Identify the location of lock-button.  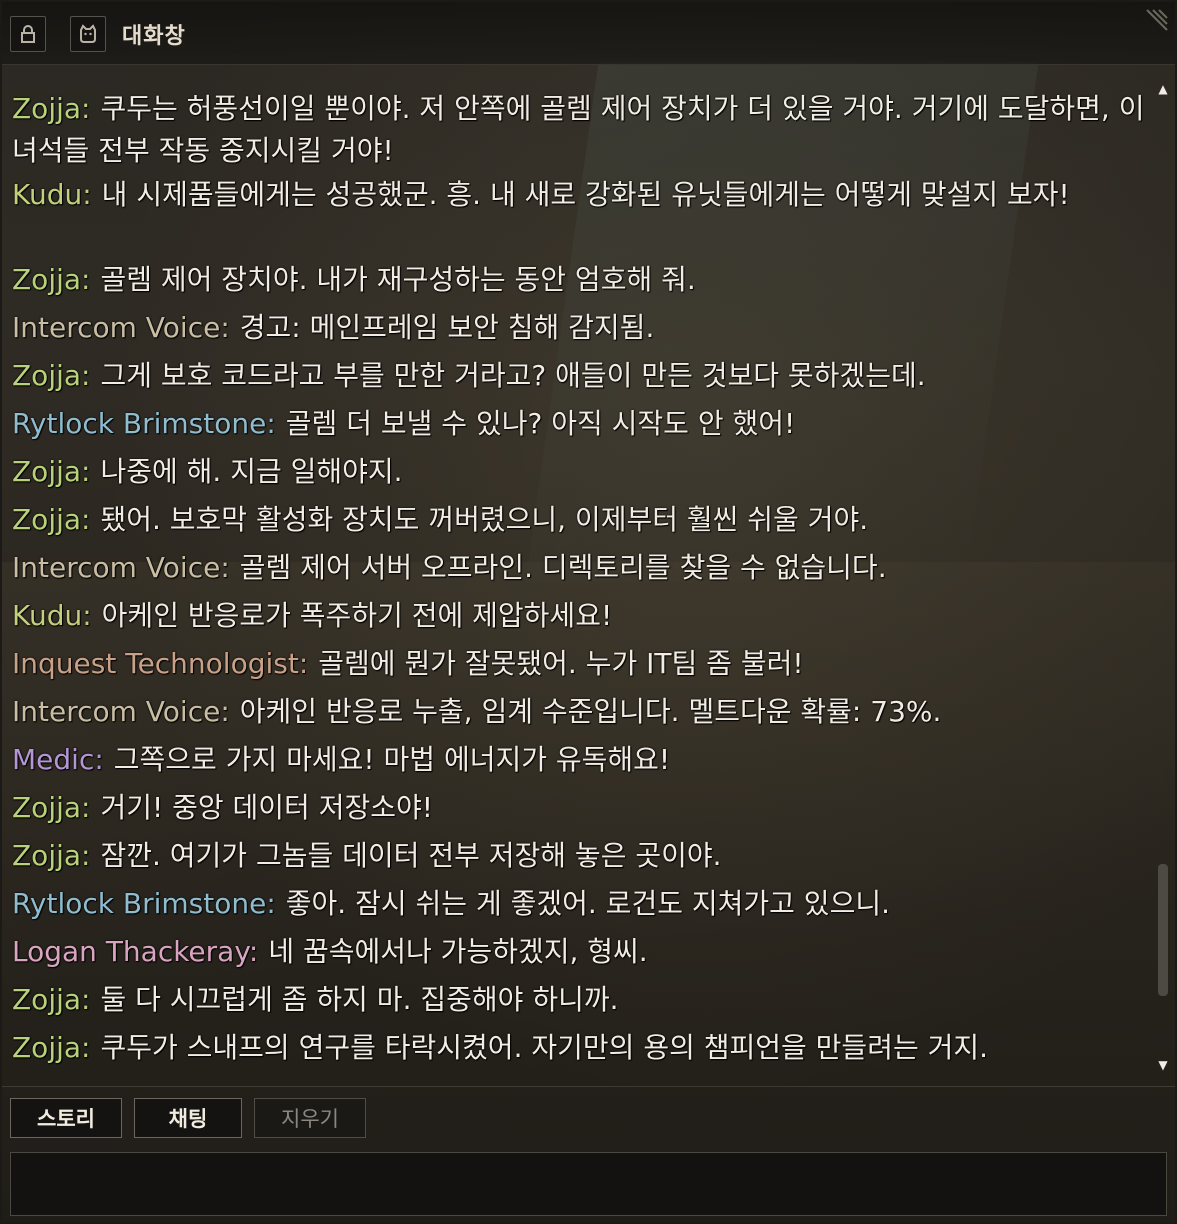
(28, 34).